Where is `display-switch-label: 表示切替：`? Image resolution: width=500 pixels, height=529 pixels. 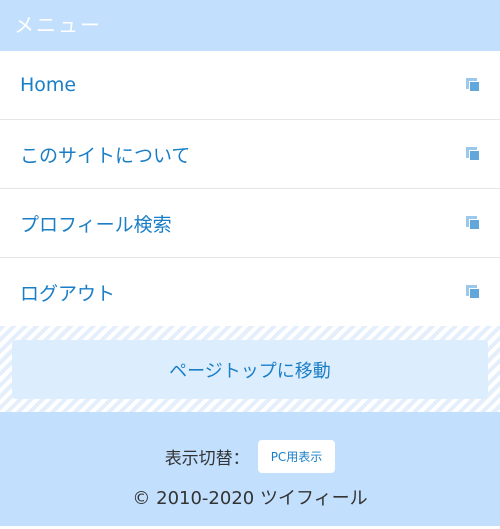 display-switch-label: 表示切替： is located at coordinates (207, 459).